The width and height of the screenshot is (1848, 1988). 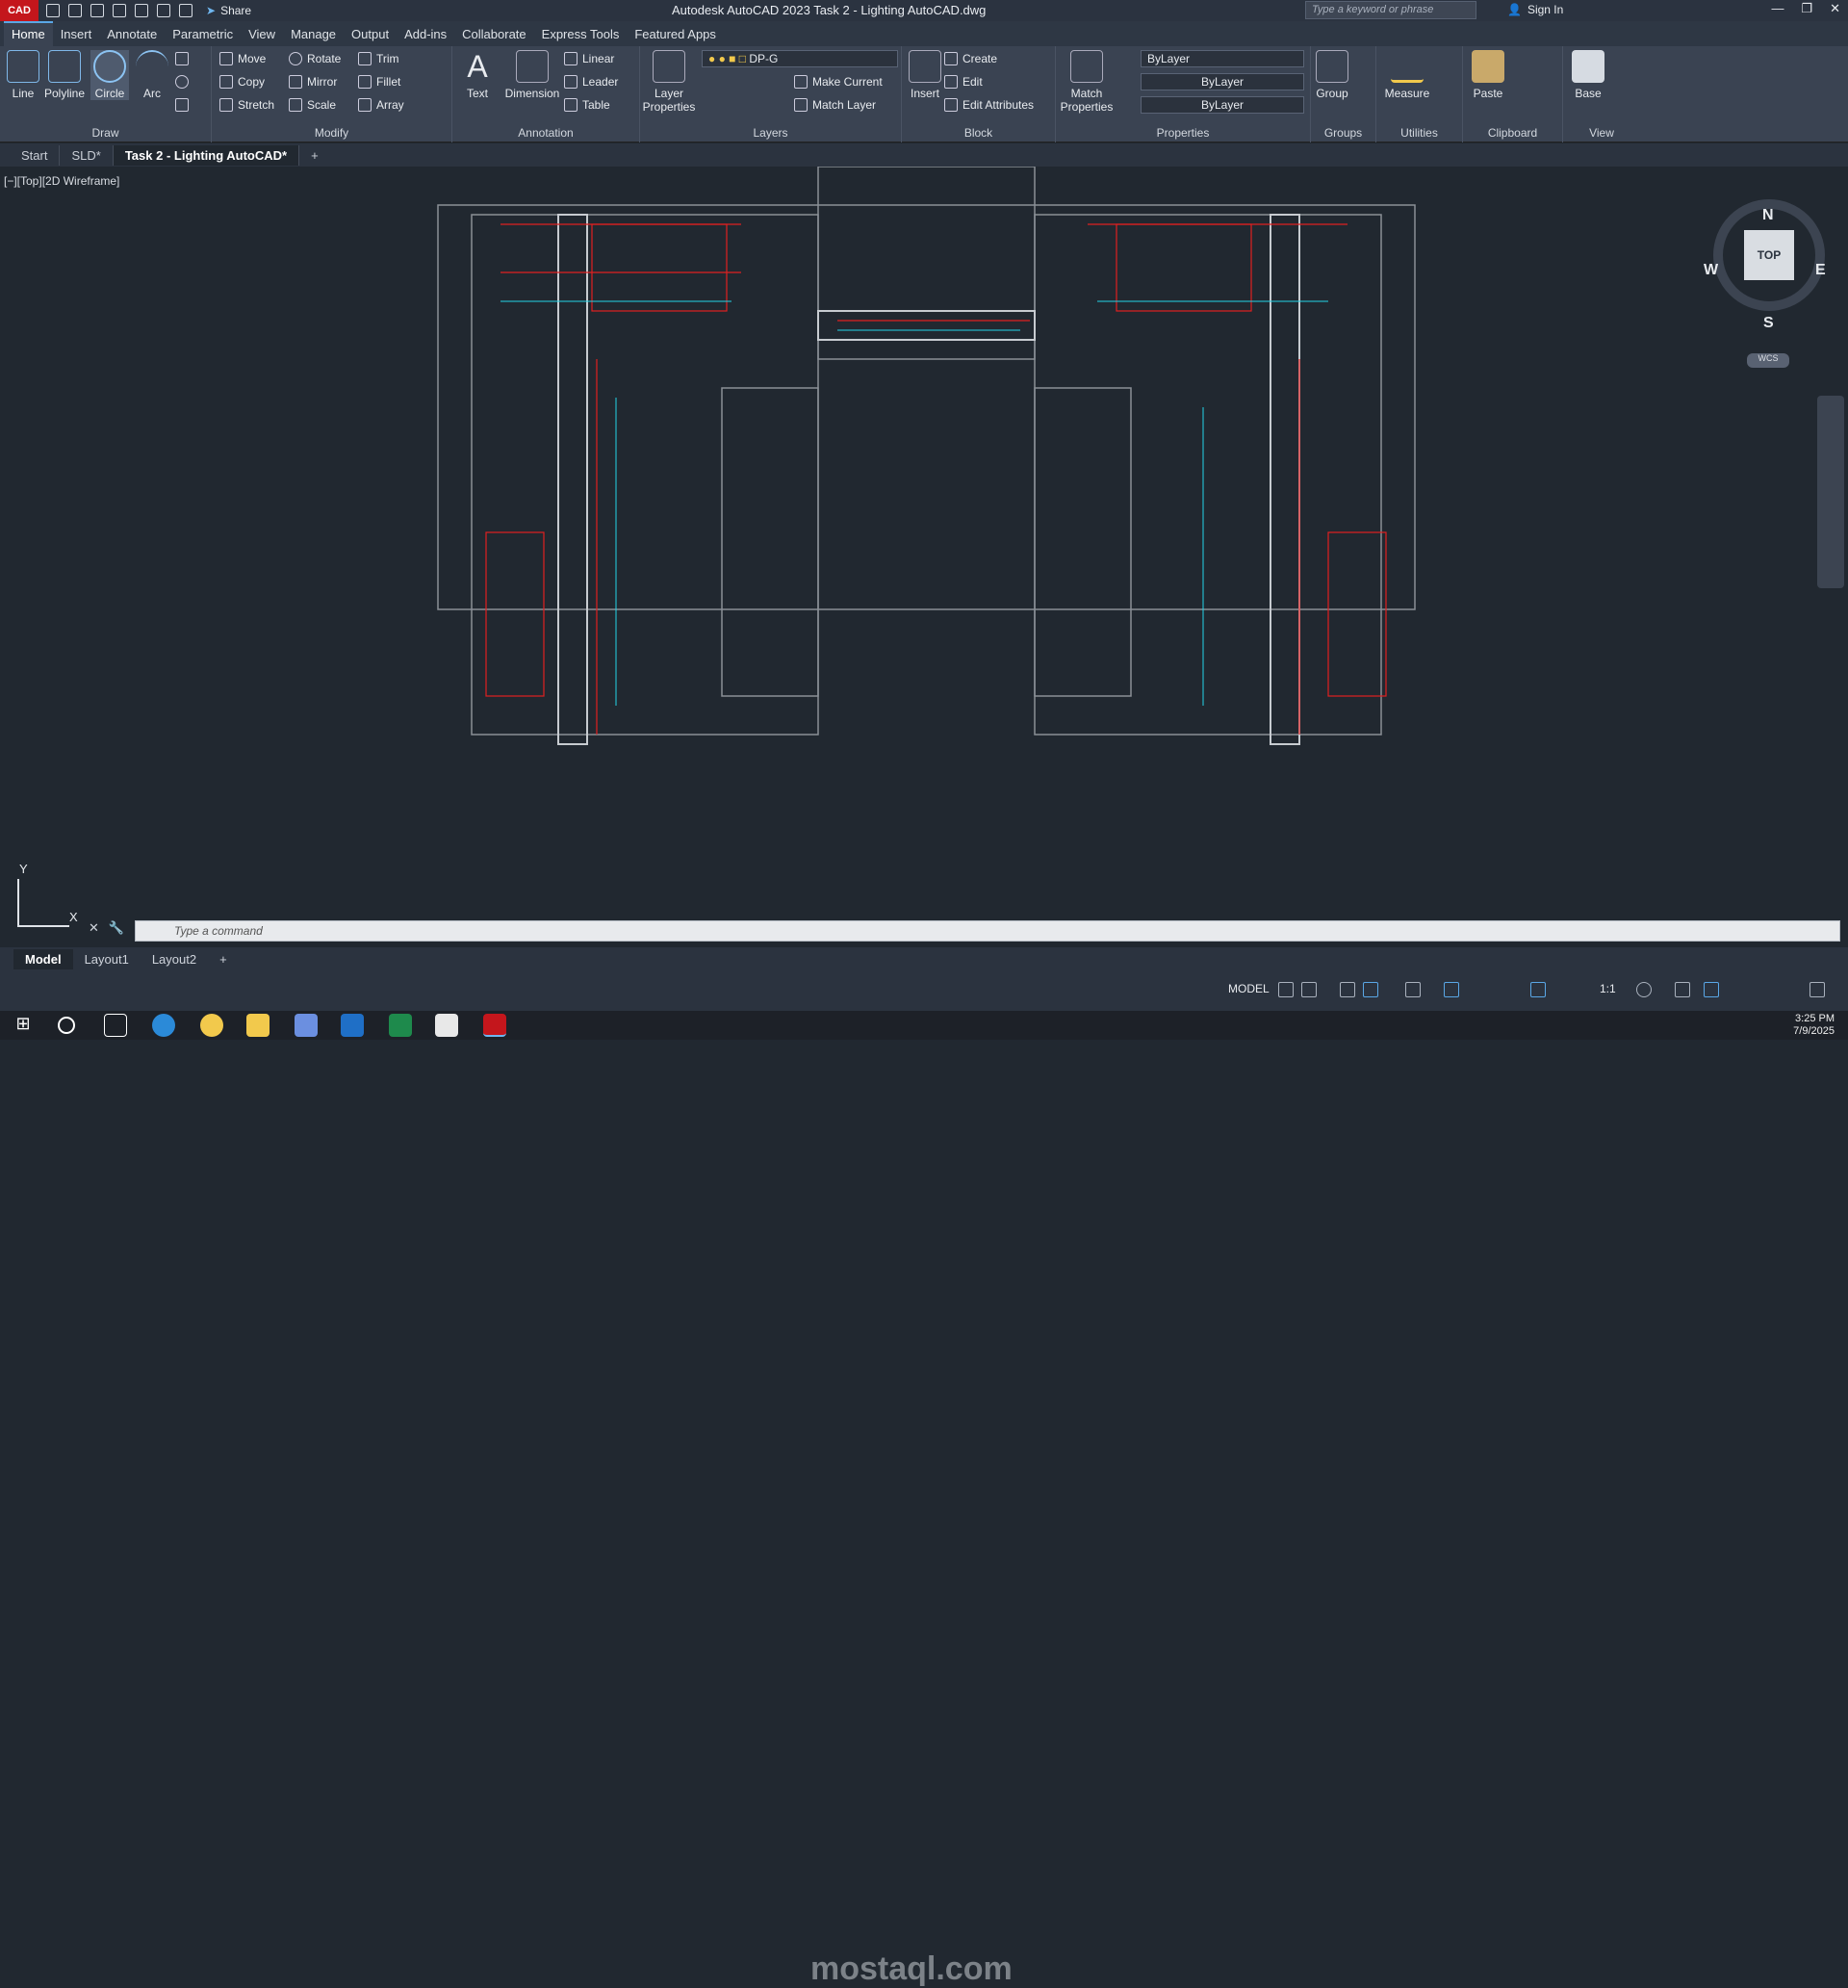 What do you see at coordinates (163, 11) in the screenshot?
I see `undo-icon` at bounding box center [163, 11].